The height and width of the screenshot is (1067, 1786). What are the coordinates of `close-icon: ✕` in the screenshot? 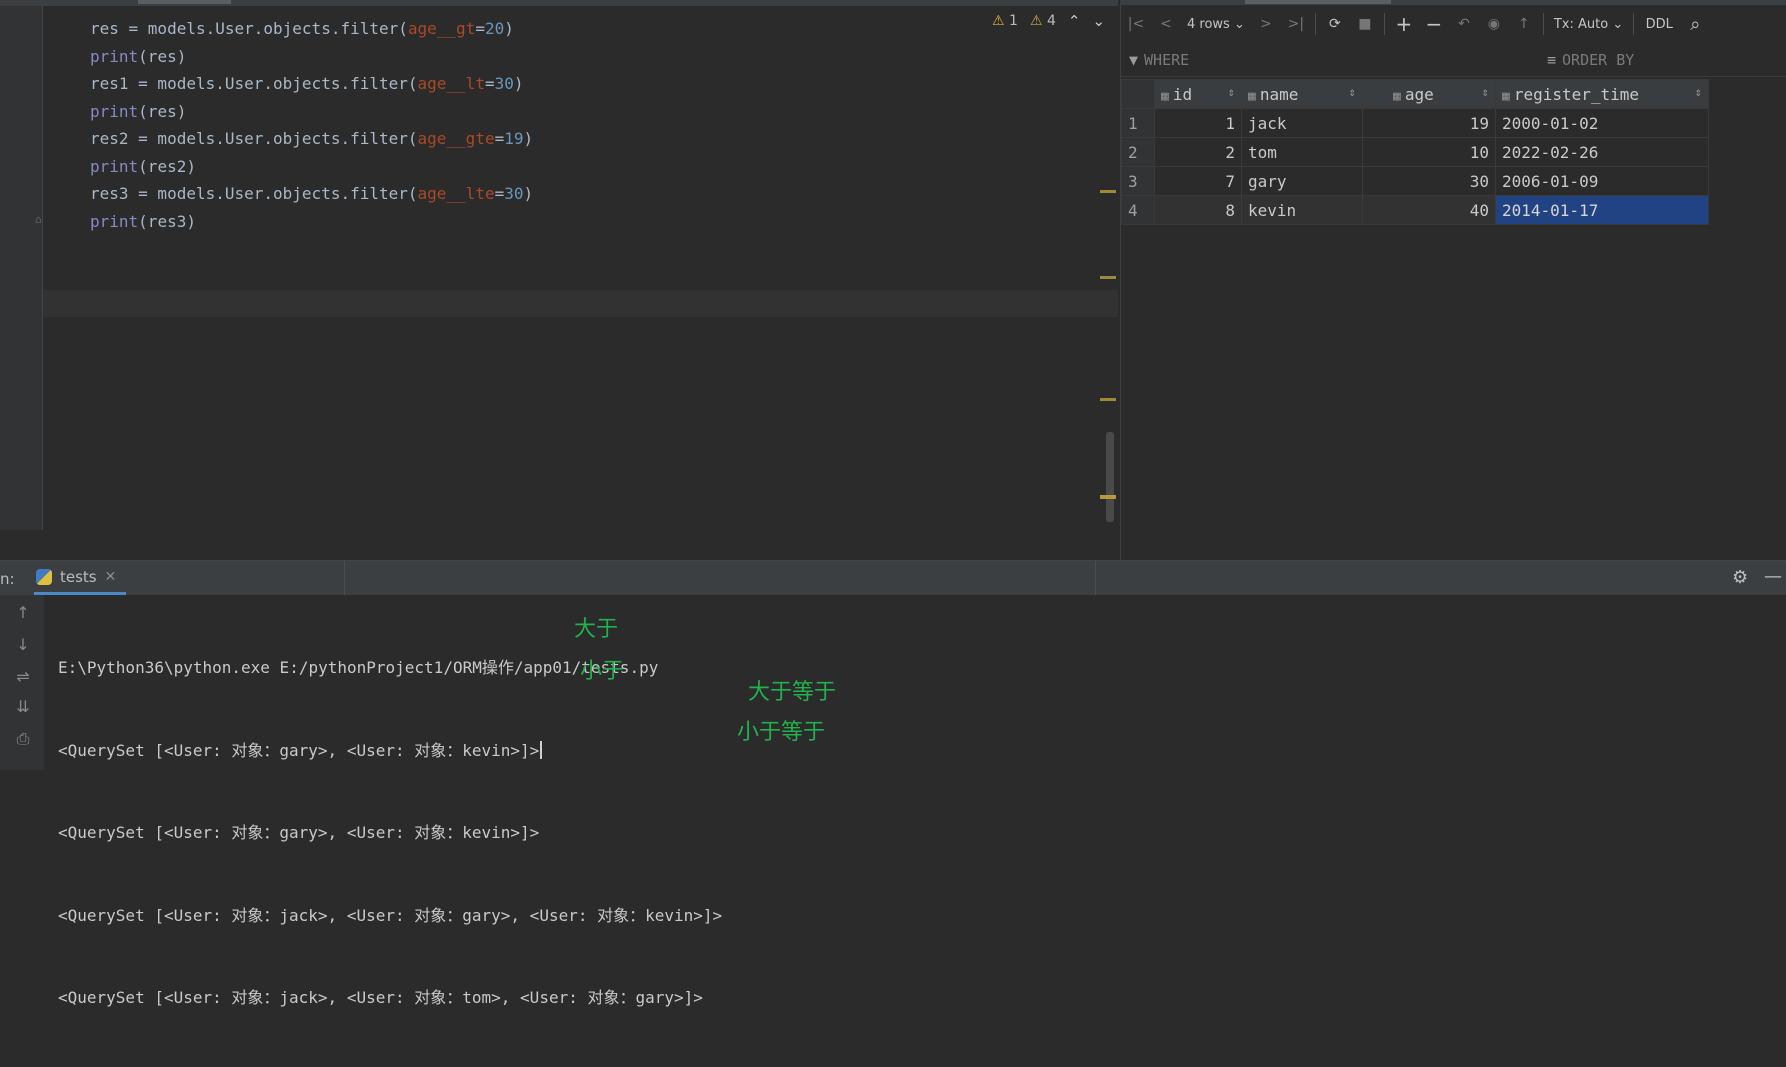 It's located at (111, 577).